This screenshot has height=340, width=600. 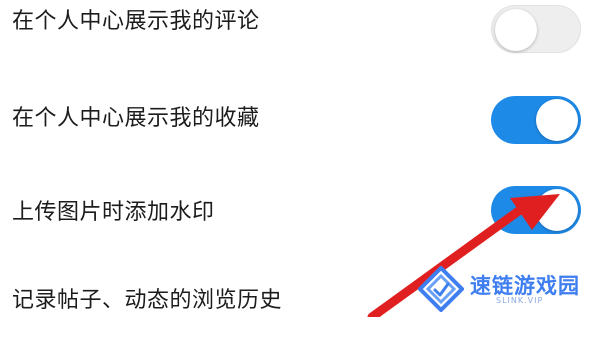 What do you see at coordinates (508, 289) in the screenshot?
I see `watermark: 速链游戏园 SLINK.VIP` at bounding box center [508, 289].